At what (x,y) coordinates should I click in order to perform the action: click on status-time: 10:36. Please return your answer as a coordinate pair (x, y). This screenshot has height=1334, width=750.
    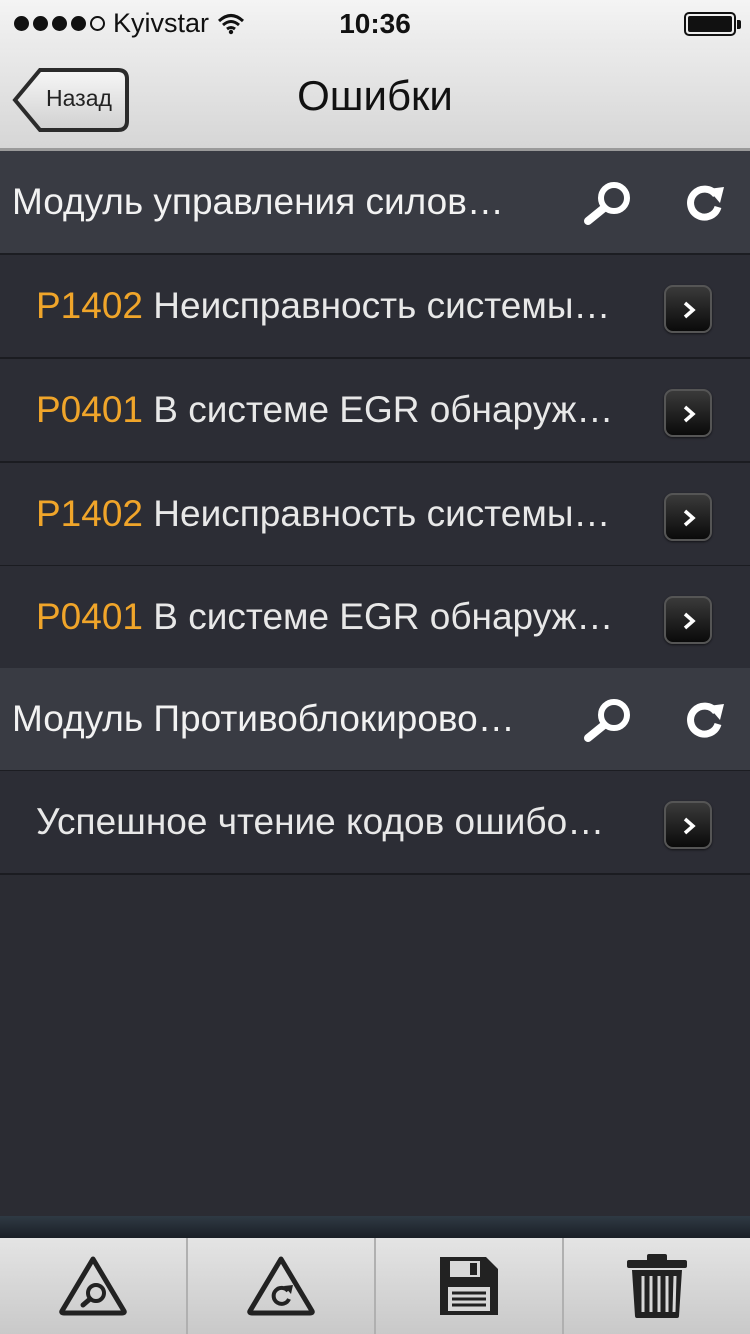
    Looking at the image, I should click on (375, 23).